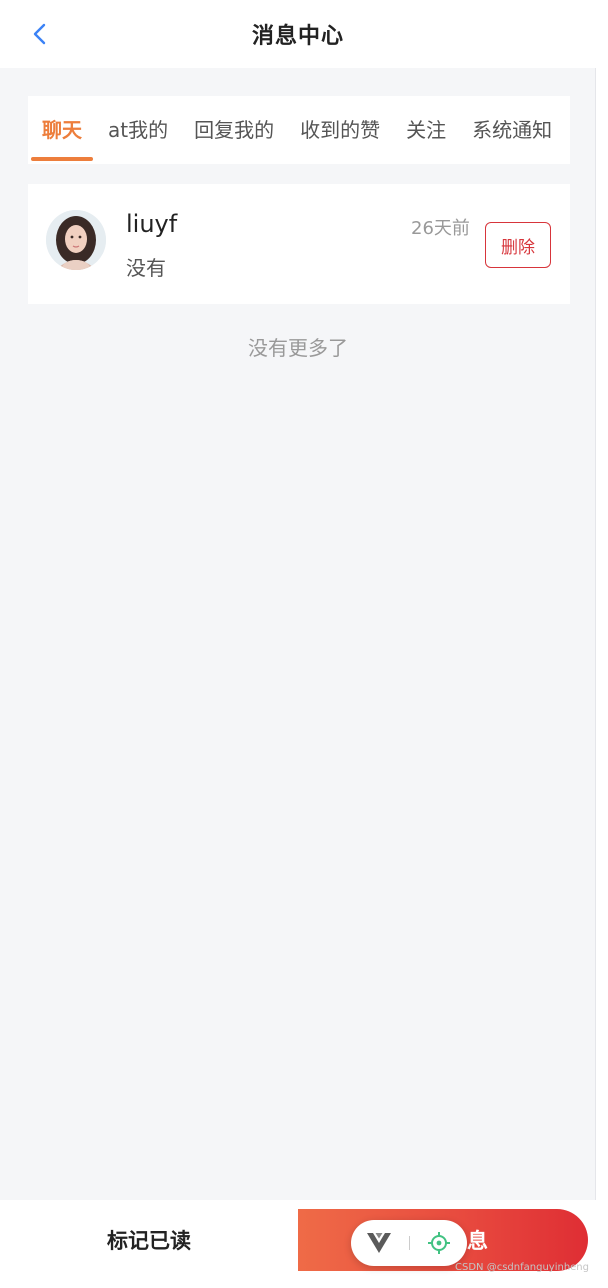  What do you see at coordinates (76, 240) in the screenshot?
I see `avatar` at bounding box center [76, 240].